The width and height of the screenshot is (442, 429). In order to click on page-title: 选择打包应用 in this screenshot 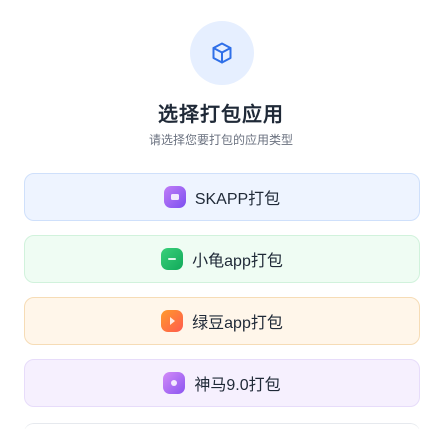, I will do `click(221, 115)`.